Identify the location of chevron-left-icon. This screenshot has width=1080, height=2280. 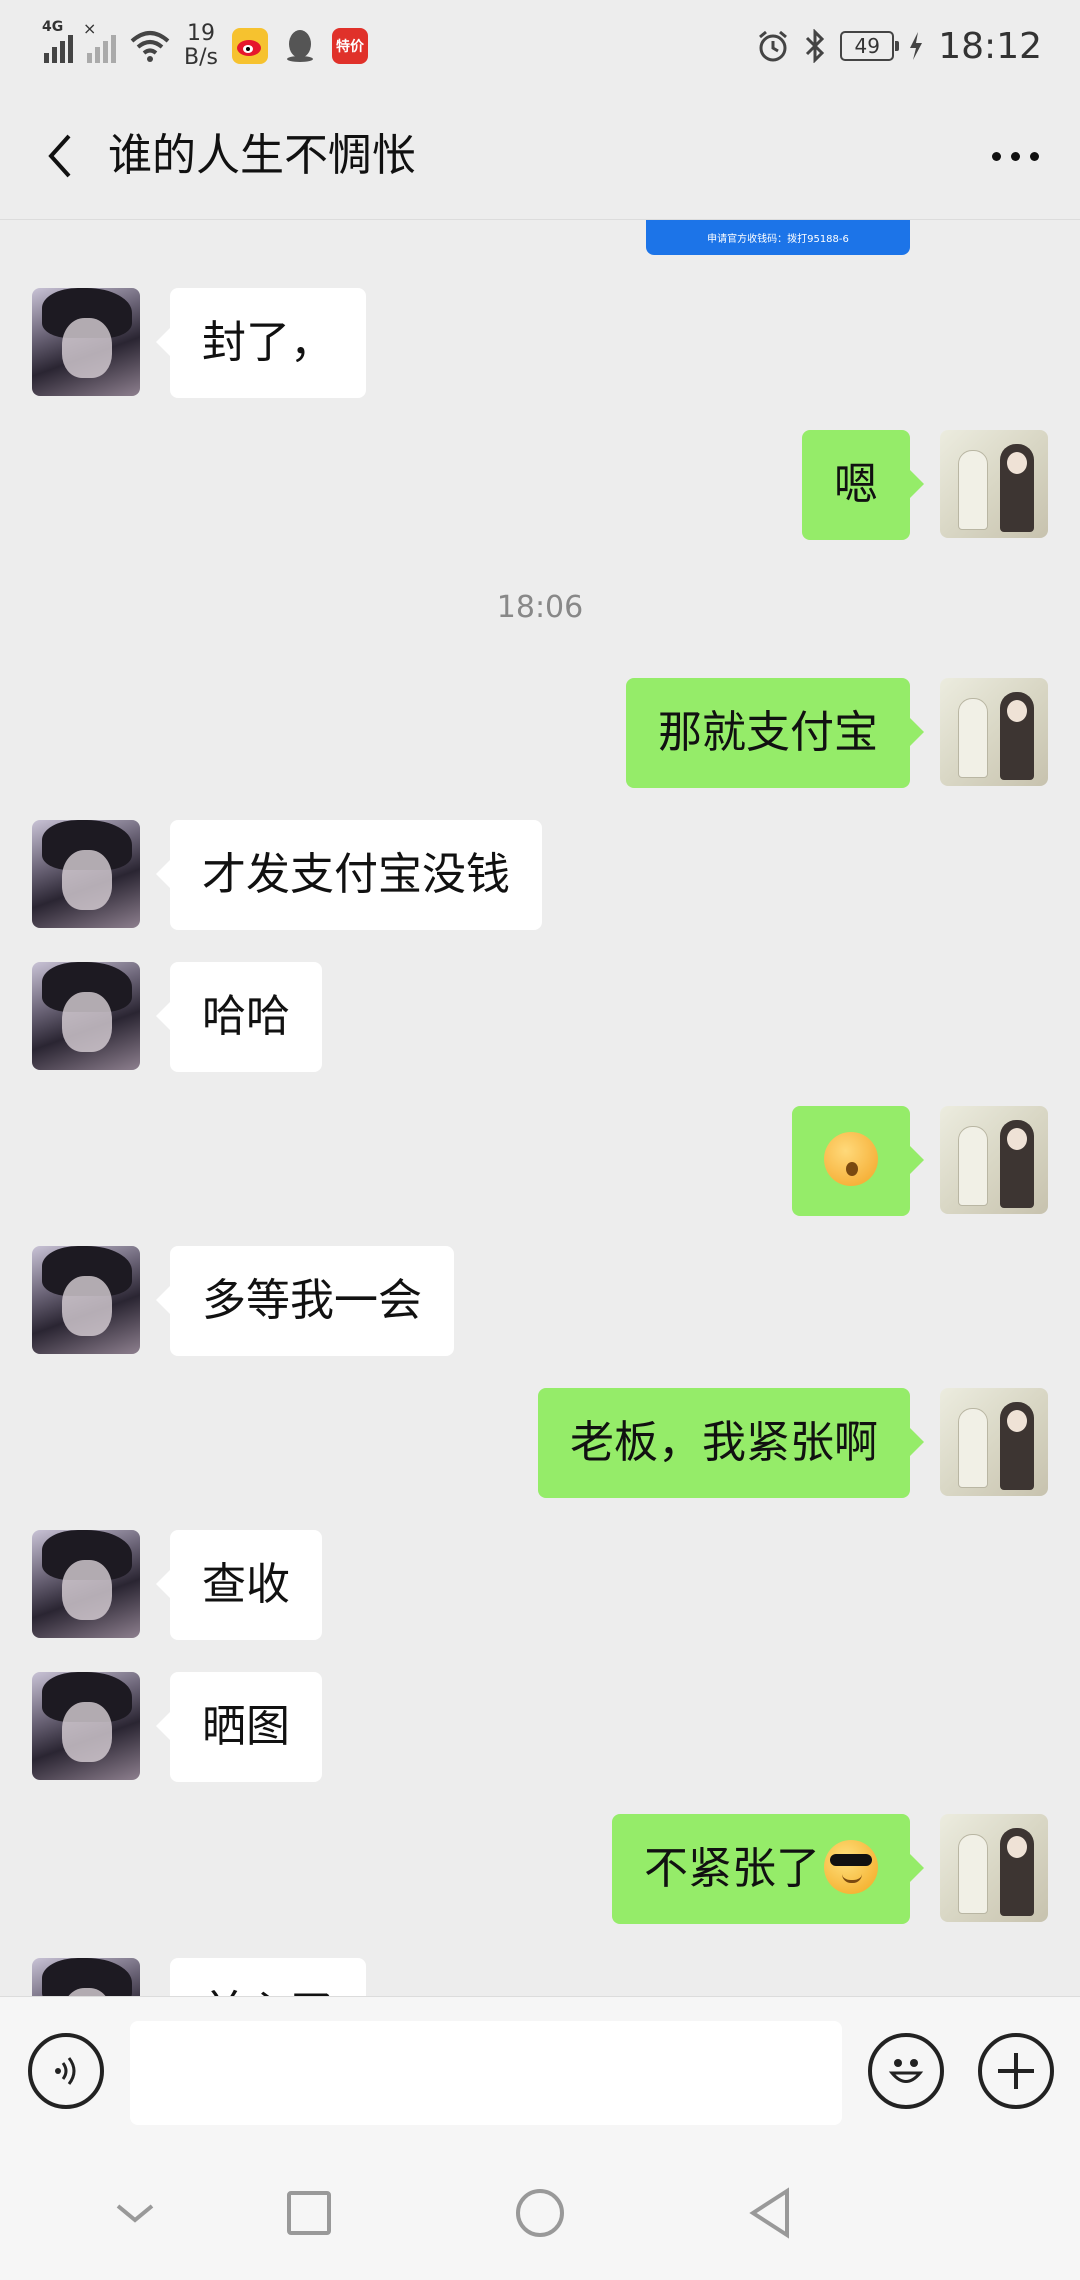
(59, 156).